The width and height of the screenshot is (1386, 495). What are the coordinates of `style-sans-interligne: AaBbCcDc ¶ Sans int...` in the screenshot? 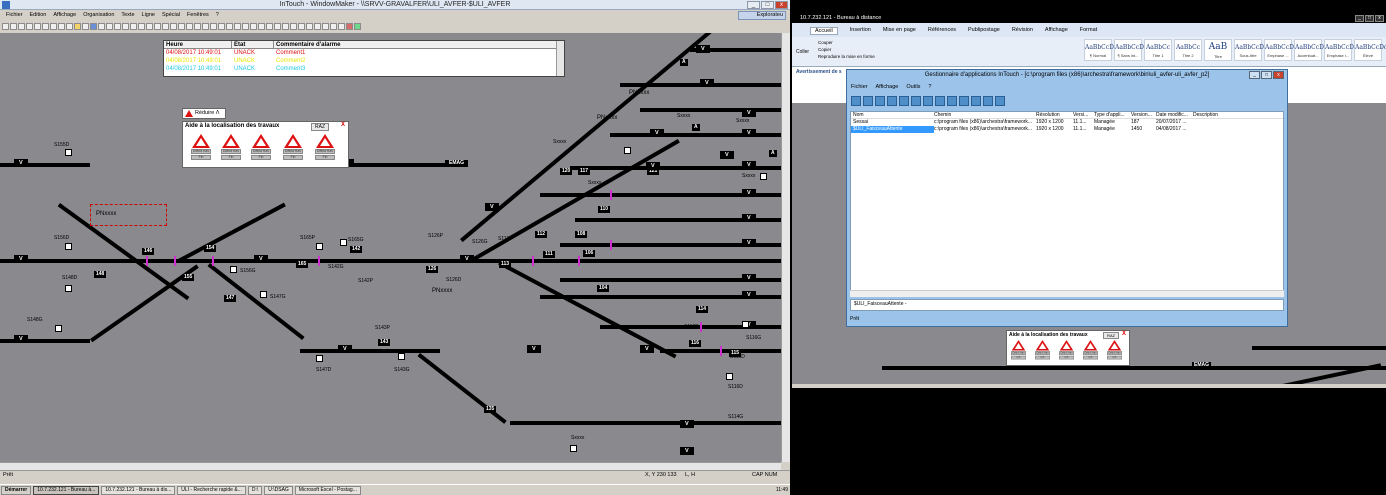 It's located at (1130, 50).